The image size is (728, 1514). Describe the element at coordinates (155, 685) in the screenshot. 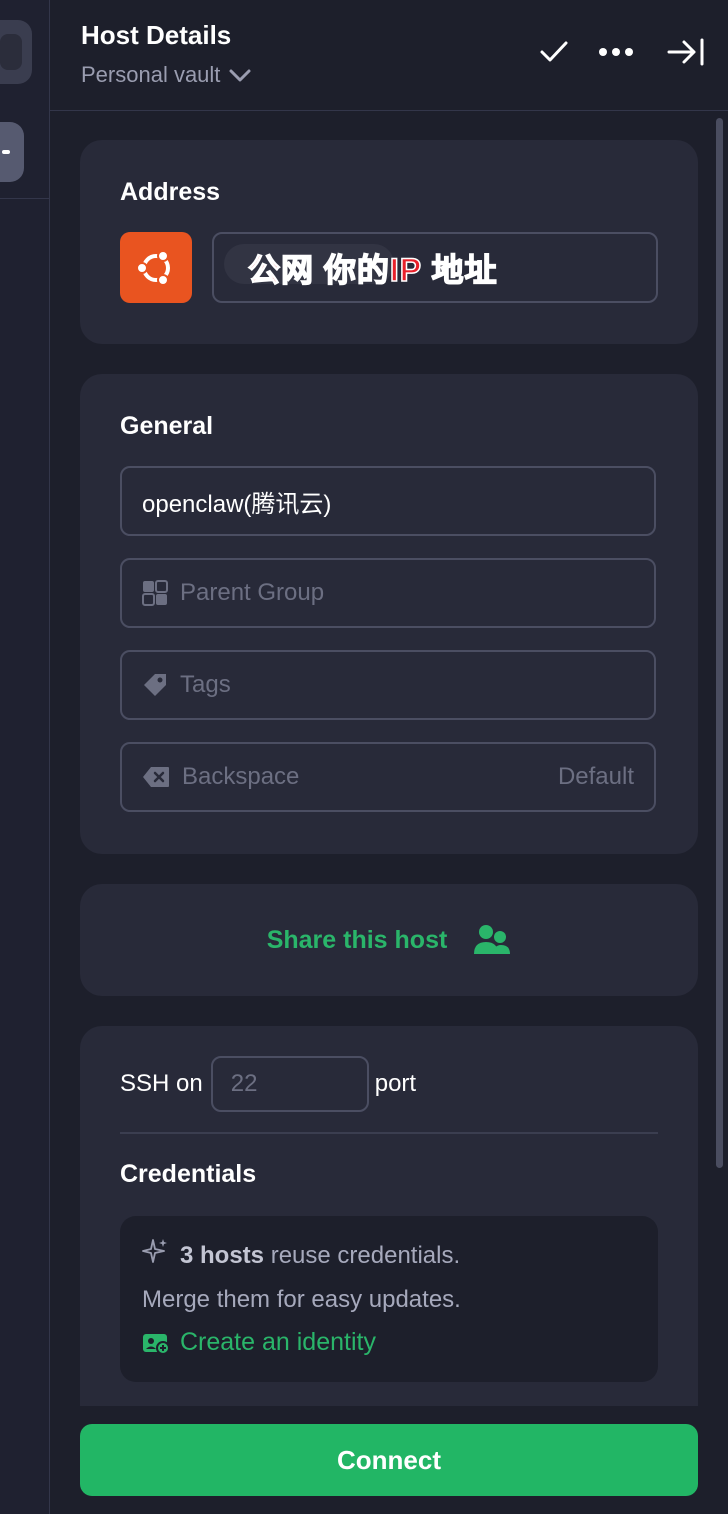

I see `tag-icon` at that location.